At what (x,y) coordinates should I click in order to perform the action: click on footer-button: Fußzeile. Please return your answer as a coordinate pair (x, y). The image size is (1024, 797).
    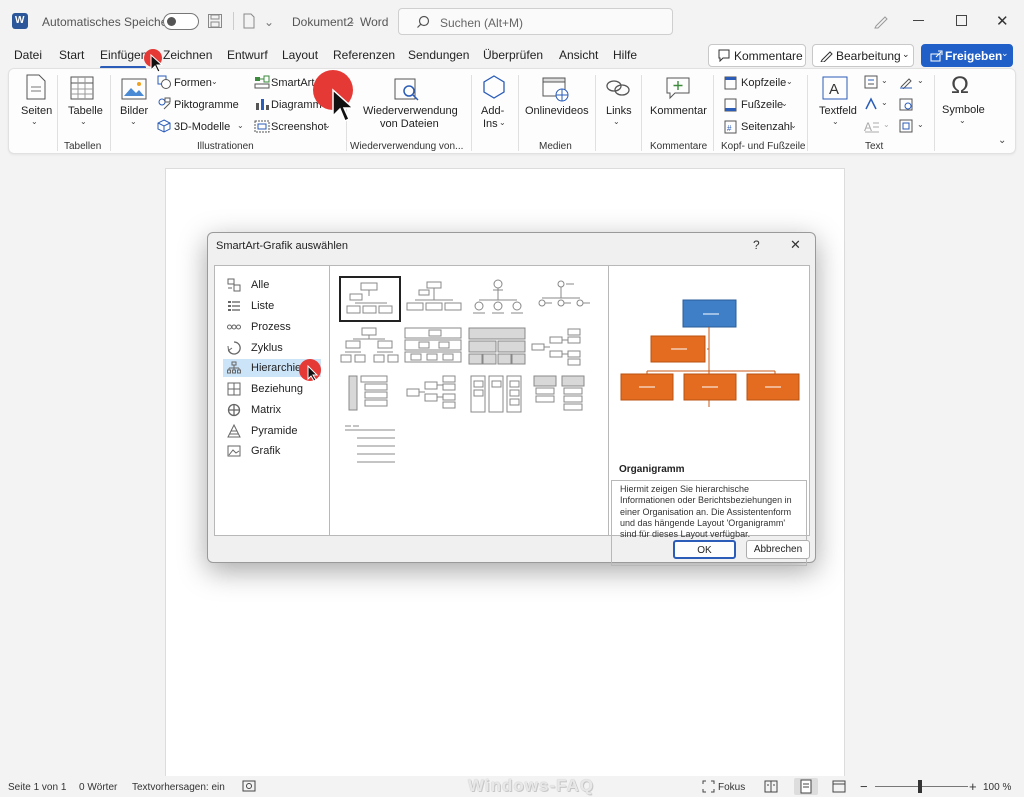
    Looking at the image, I should click on (762, 105).